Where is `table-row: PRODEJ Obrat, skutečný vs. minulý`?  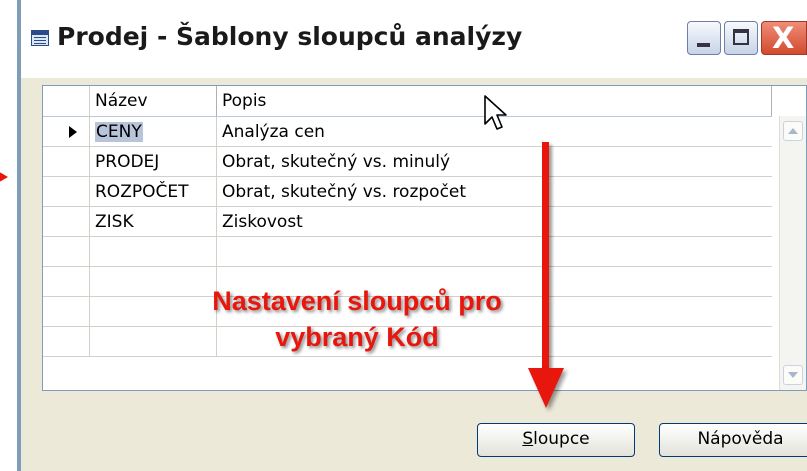
table-row: PRODEJ Obrat, skutečný vs. minulý is located at coordinates (407, 161).